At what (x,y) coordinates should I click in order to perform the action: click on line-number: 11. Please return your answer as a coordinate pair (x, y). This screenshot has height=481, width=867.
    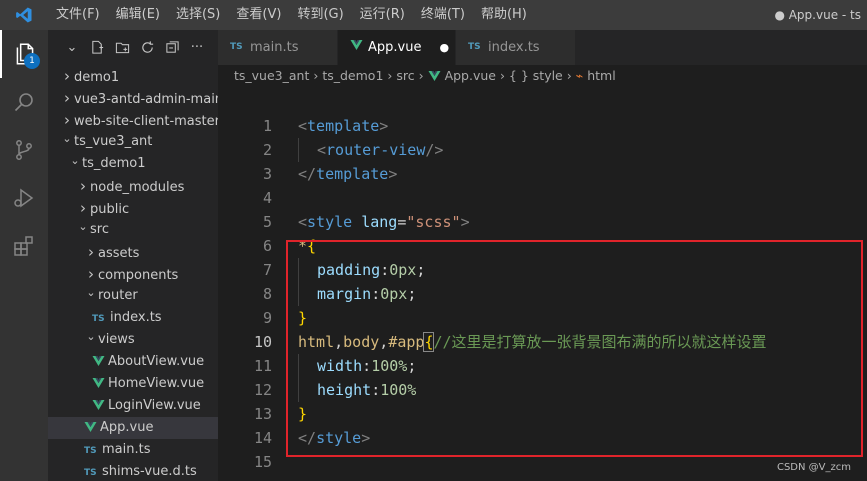
    Looking at the image, I should click on (262, 366).